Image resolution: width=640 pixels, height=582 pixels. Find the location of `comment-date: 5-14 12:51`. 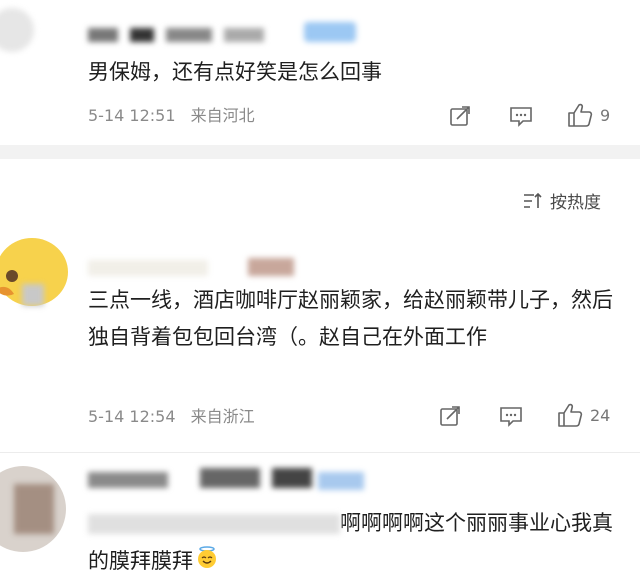

comment-date: 5-14 12:51 is located at coordinates (132, 115).